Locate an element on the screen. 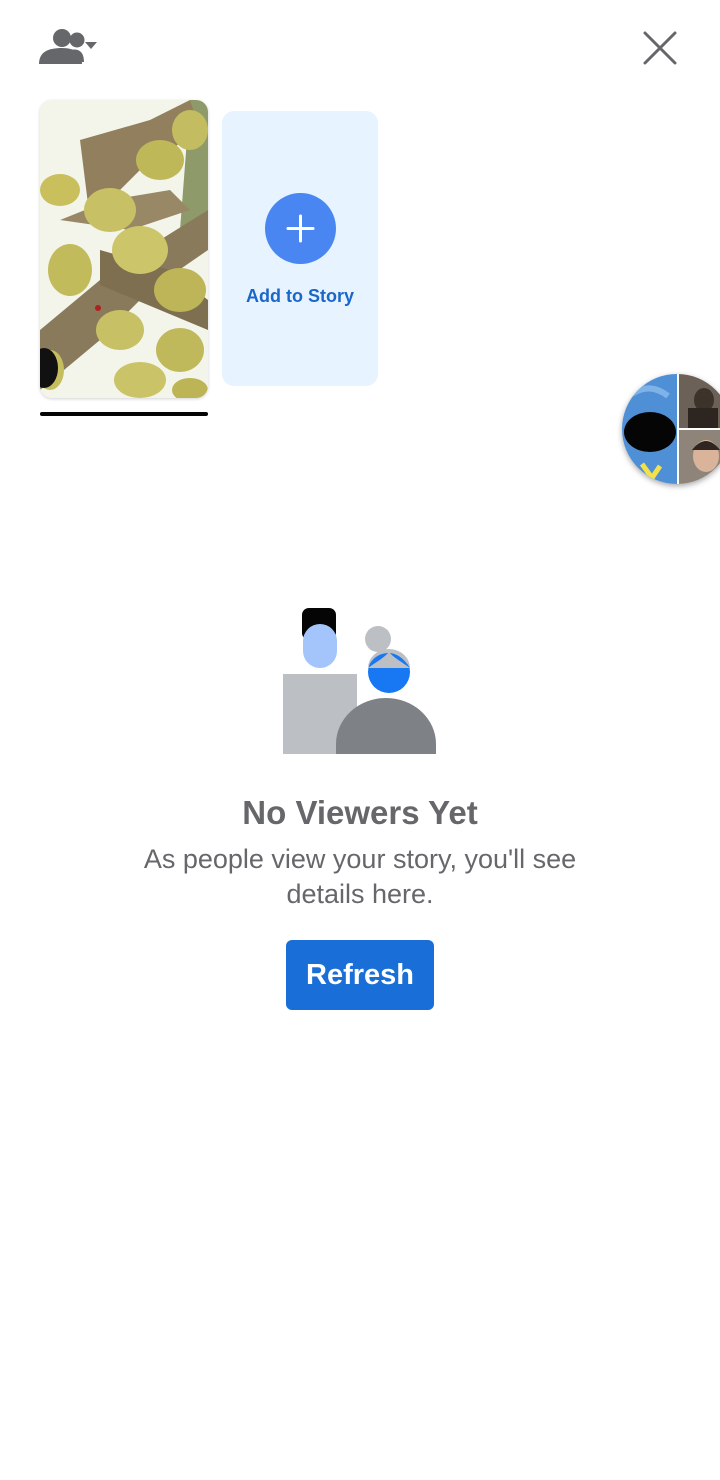 This screenshot has width=720, height=1480. audience-selector-button is located at coordinates (70, 46).